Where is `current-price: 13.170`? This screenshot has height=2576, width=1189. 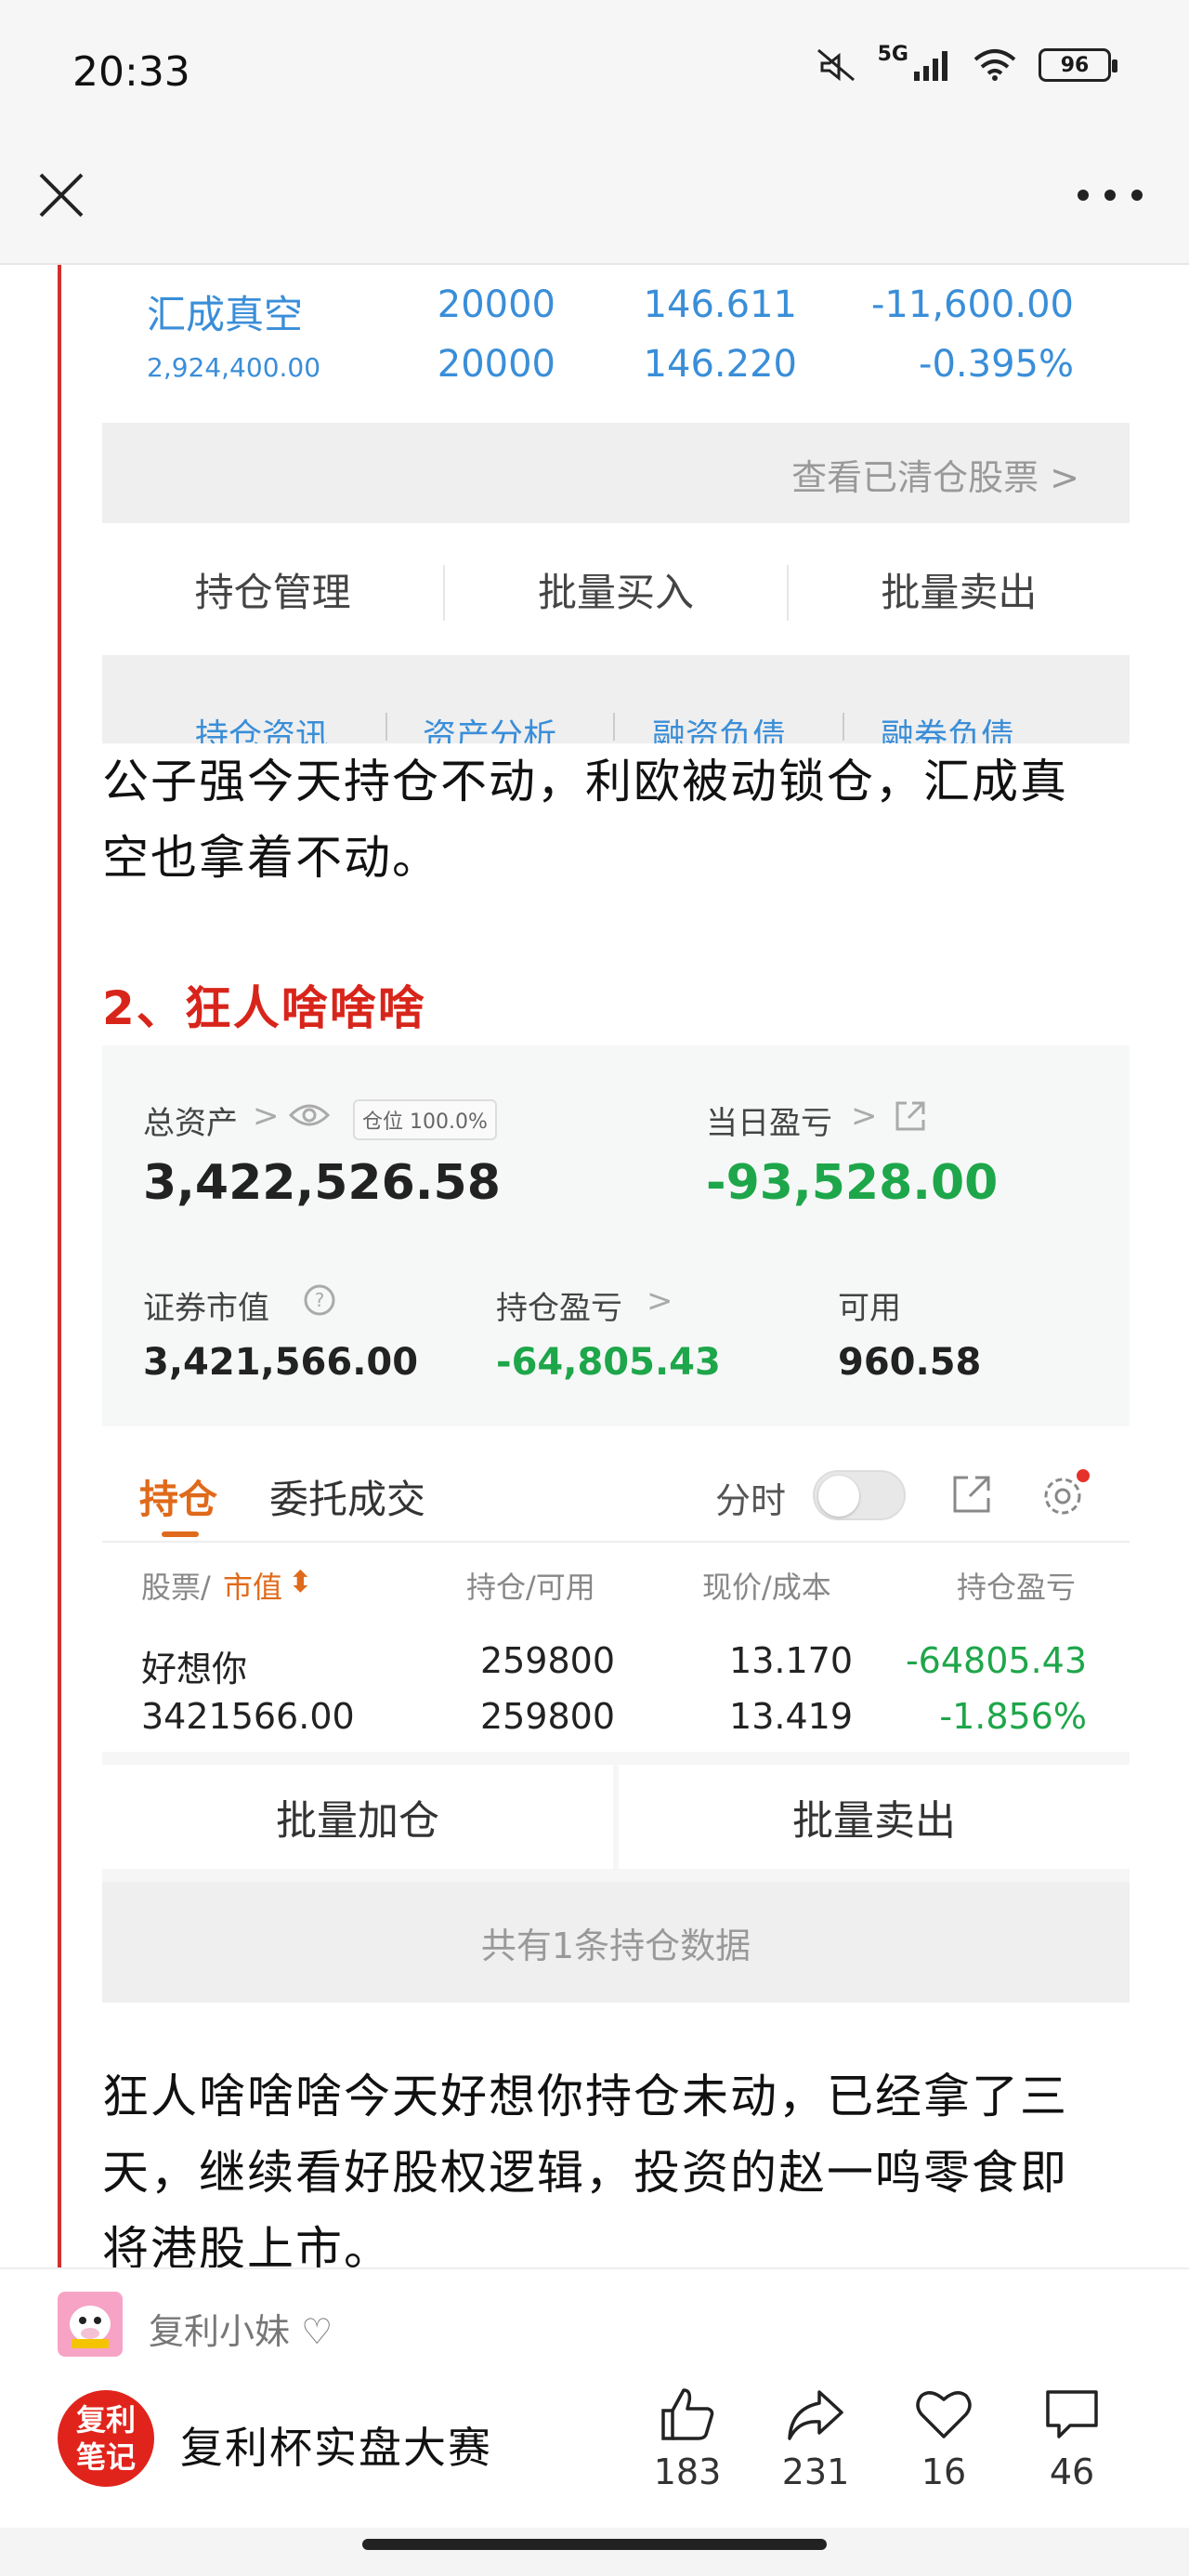 current-price: 13.170 is located at coordinates (791, 1660).